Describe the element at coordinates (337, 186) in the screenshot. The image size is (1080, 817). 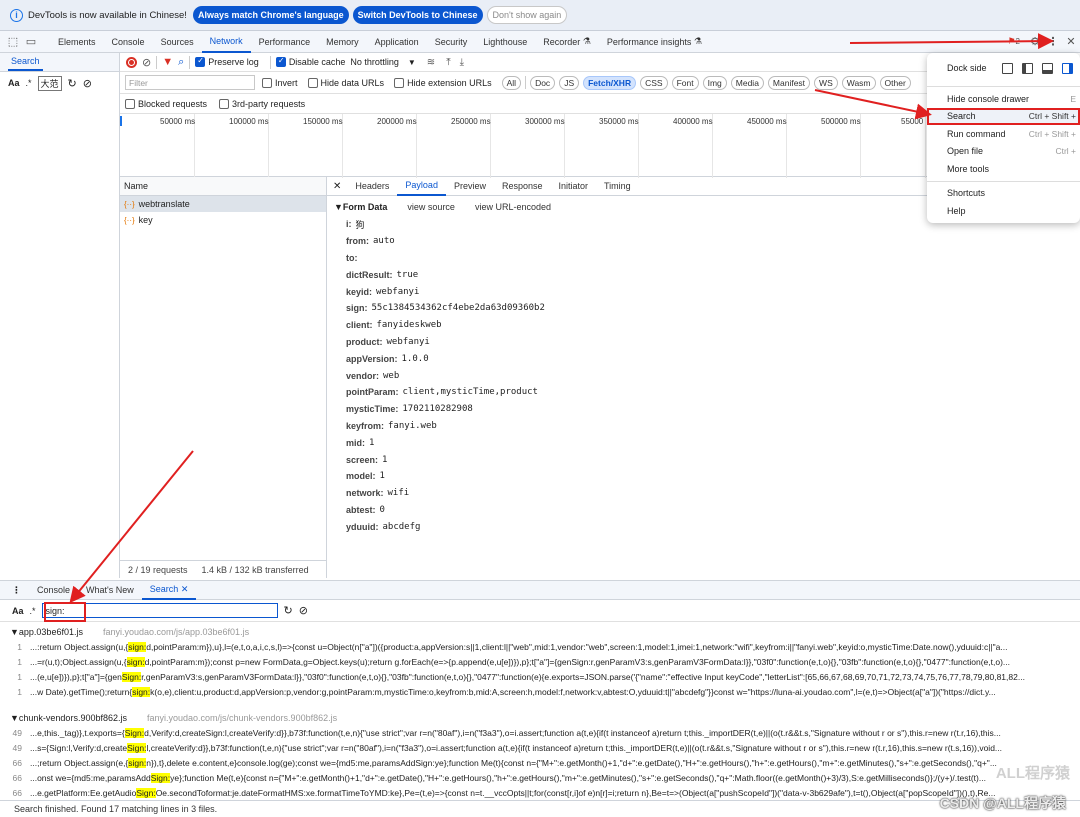
I see `close-detail-icon: ✕` at that location.